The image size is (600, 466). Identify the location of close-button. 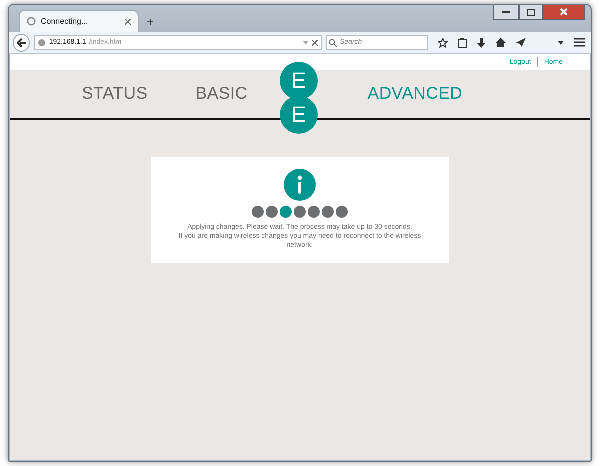
(564, 12).